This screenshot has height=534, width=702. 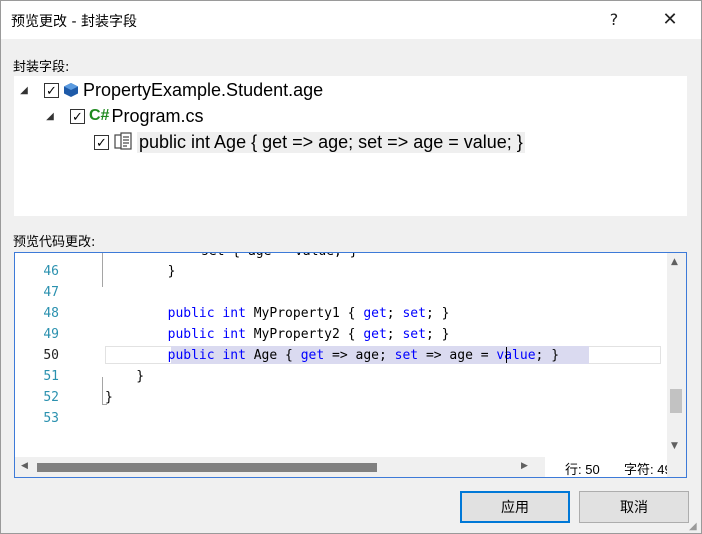 What do you see at coordinates (101, 142) in the screenshot?
I see `tree-checkbox-change: ✓` at bounding box center [101, 142].